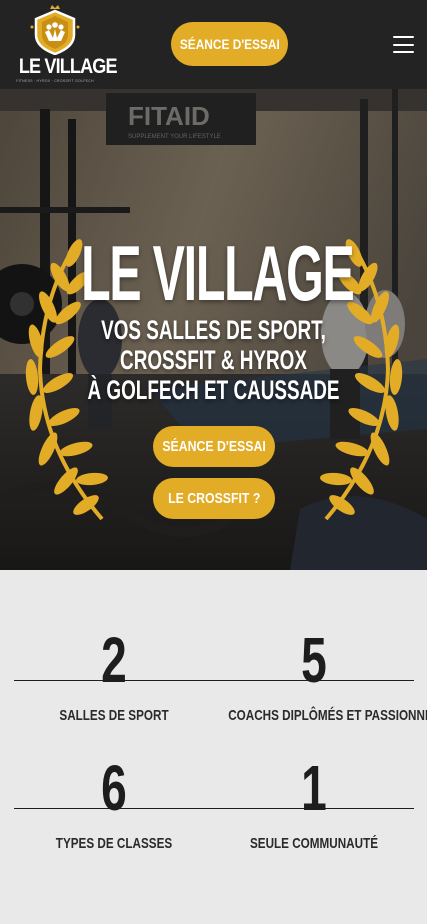 The width and height of the screenshot is (427, 924). What do you see at coordinates (314, 843) in the screenshot?
I see `stat-label: SEULE COMMUNAUTÉ` at bounding box center [314, 843].